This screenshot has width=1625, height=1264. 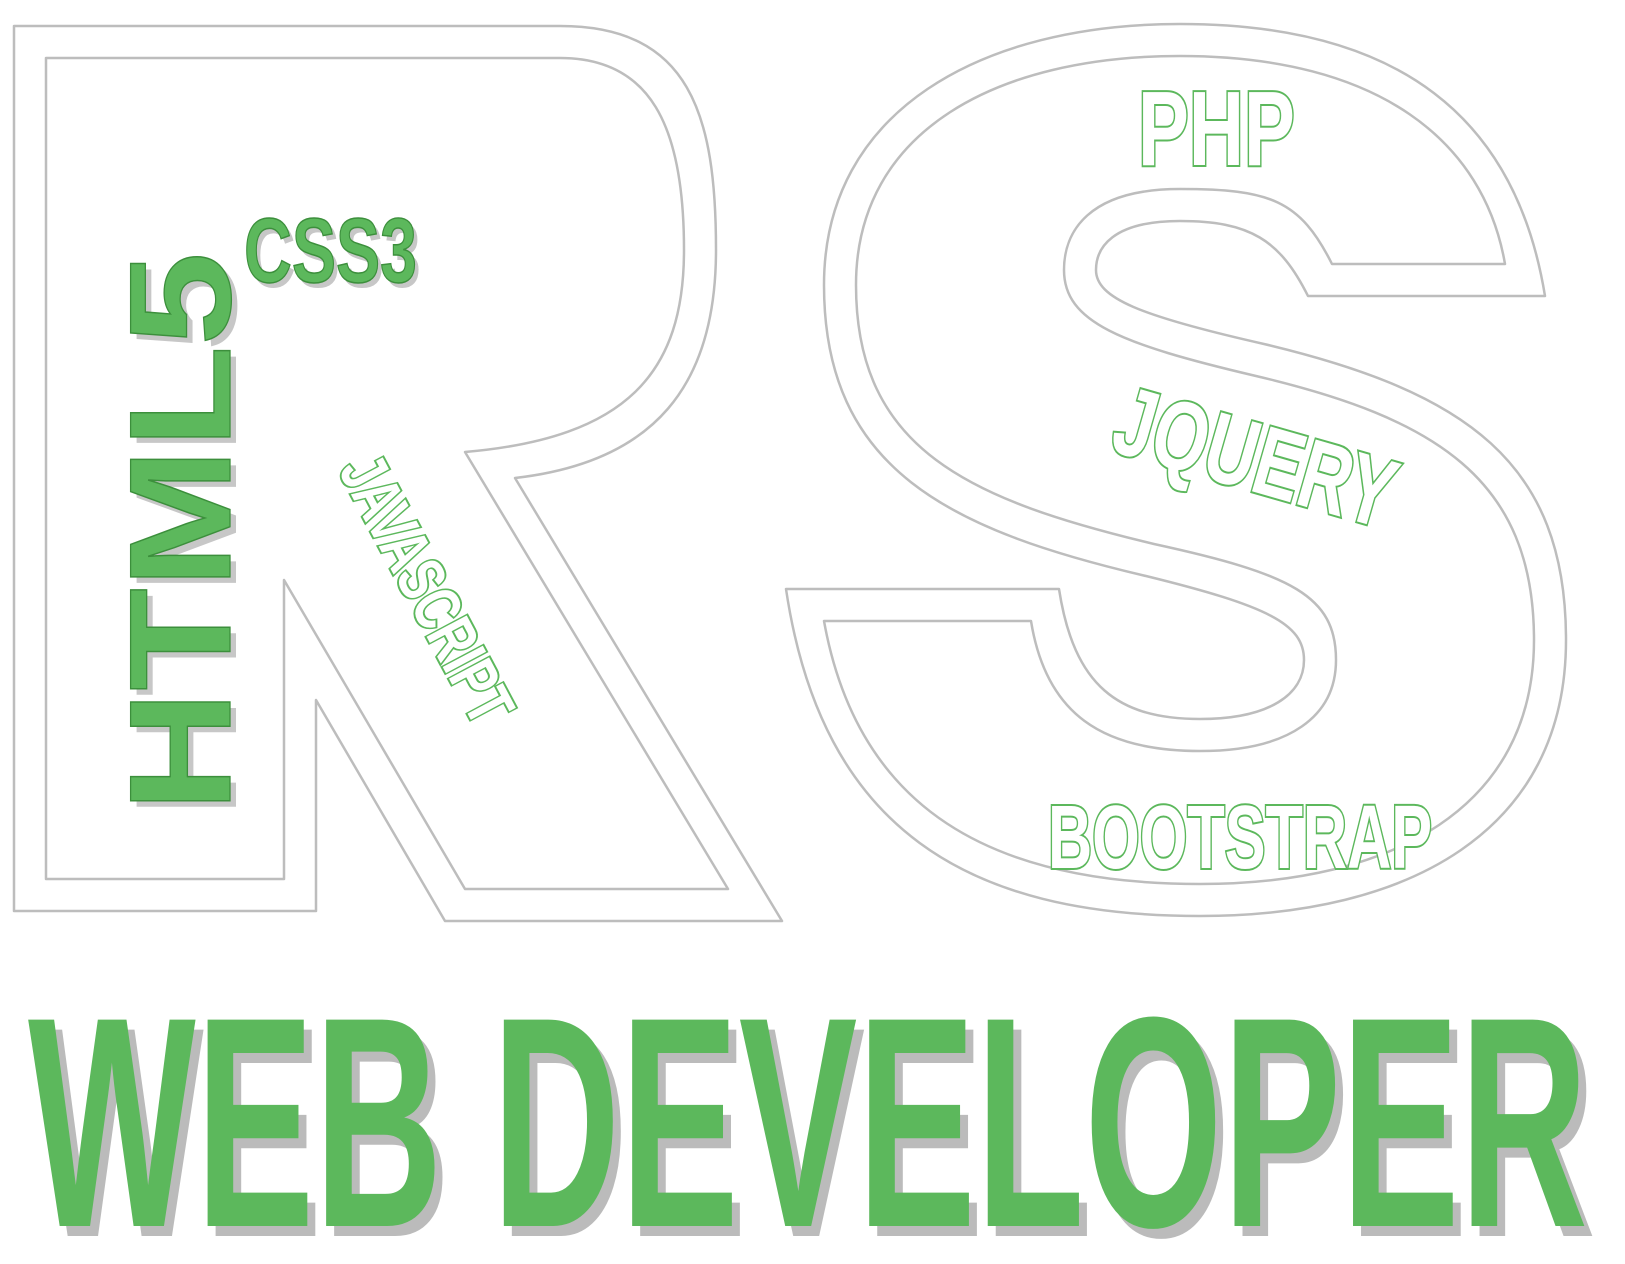 I want to click on skill-css-group: CSS3 CSS3, so click(x=332, y=252).